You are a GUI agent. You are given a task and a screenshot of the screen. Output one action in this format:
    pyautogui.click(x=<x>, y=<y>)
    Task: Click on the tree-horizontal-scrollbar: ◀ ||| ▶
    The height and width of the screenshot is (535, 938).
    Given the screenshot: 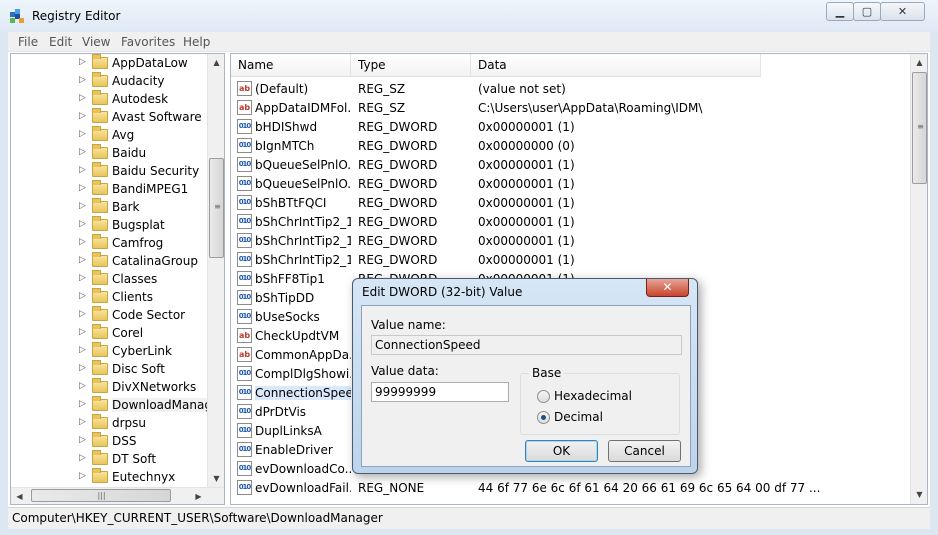 What is the action you would take?
    pyautogui.click(x=117, y=495)
    